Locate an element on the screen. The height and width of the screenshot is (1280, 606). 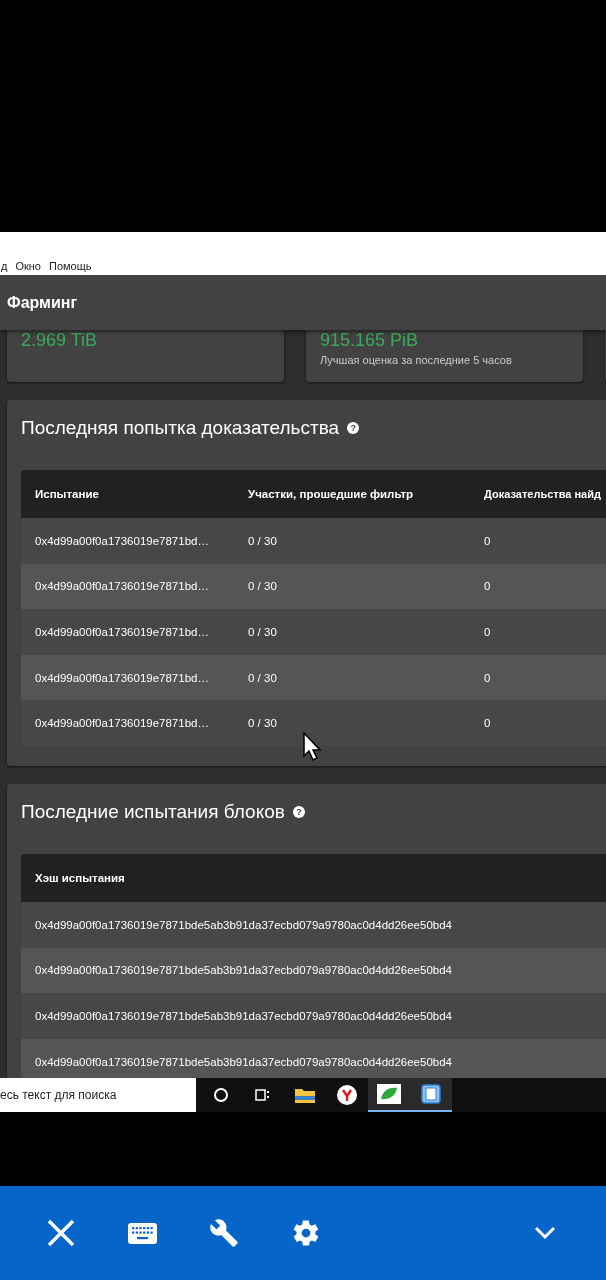
page-title: Фарминг is located at coordinates (42, 302).